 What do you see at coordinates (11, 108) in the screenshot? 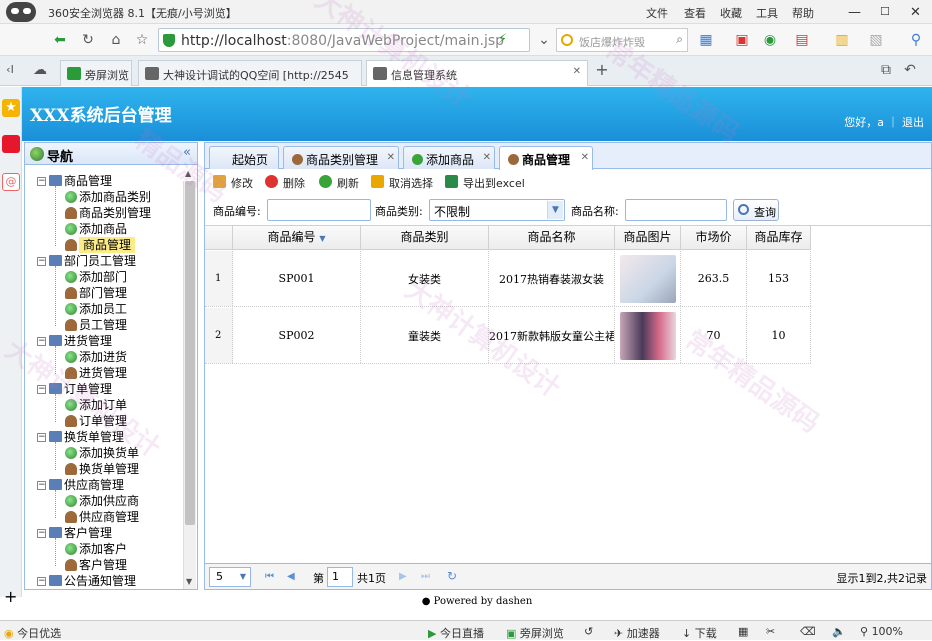
I see `favorites-star-icon: ★` at bounding box center [11, 108].